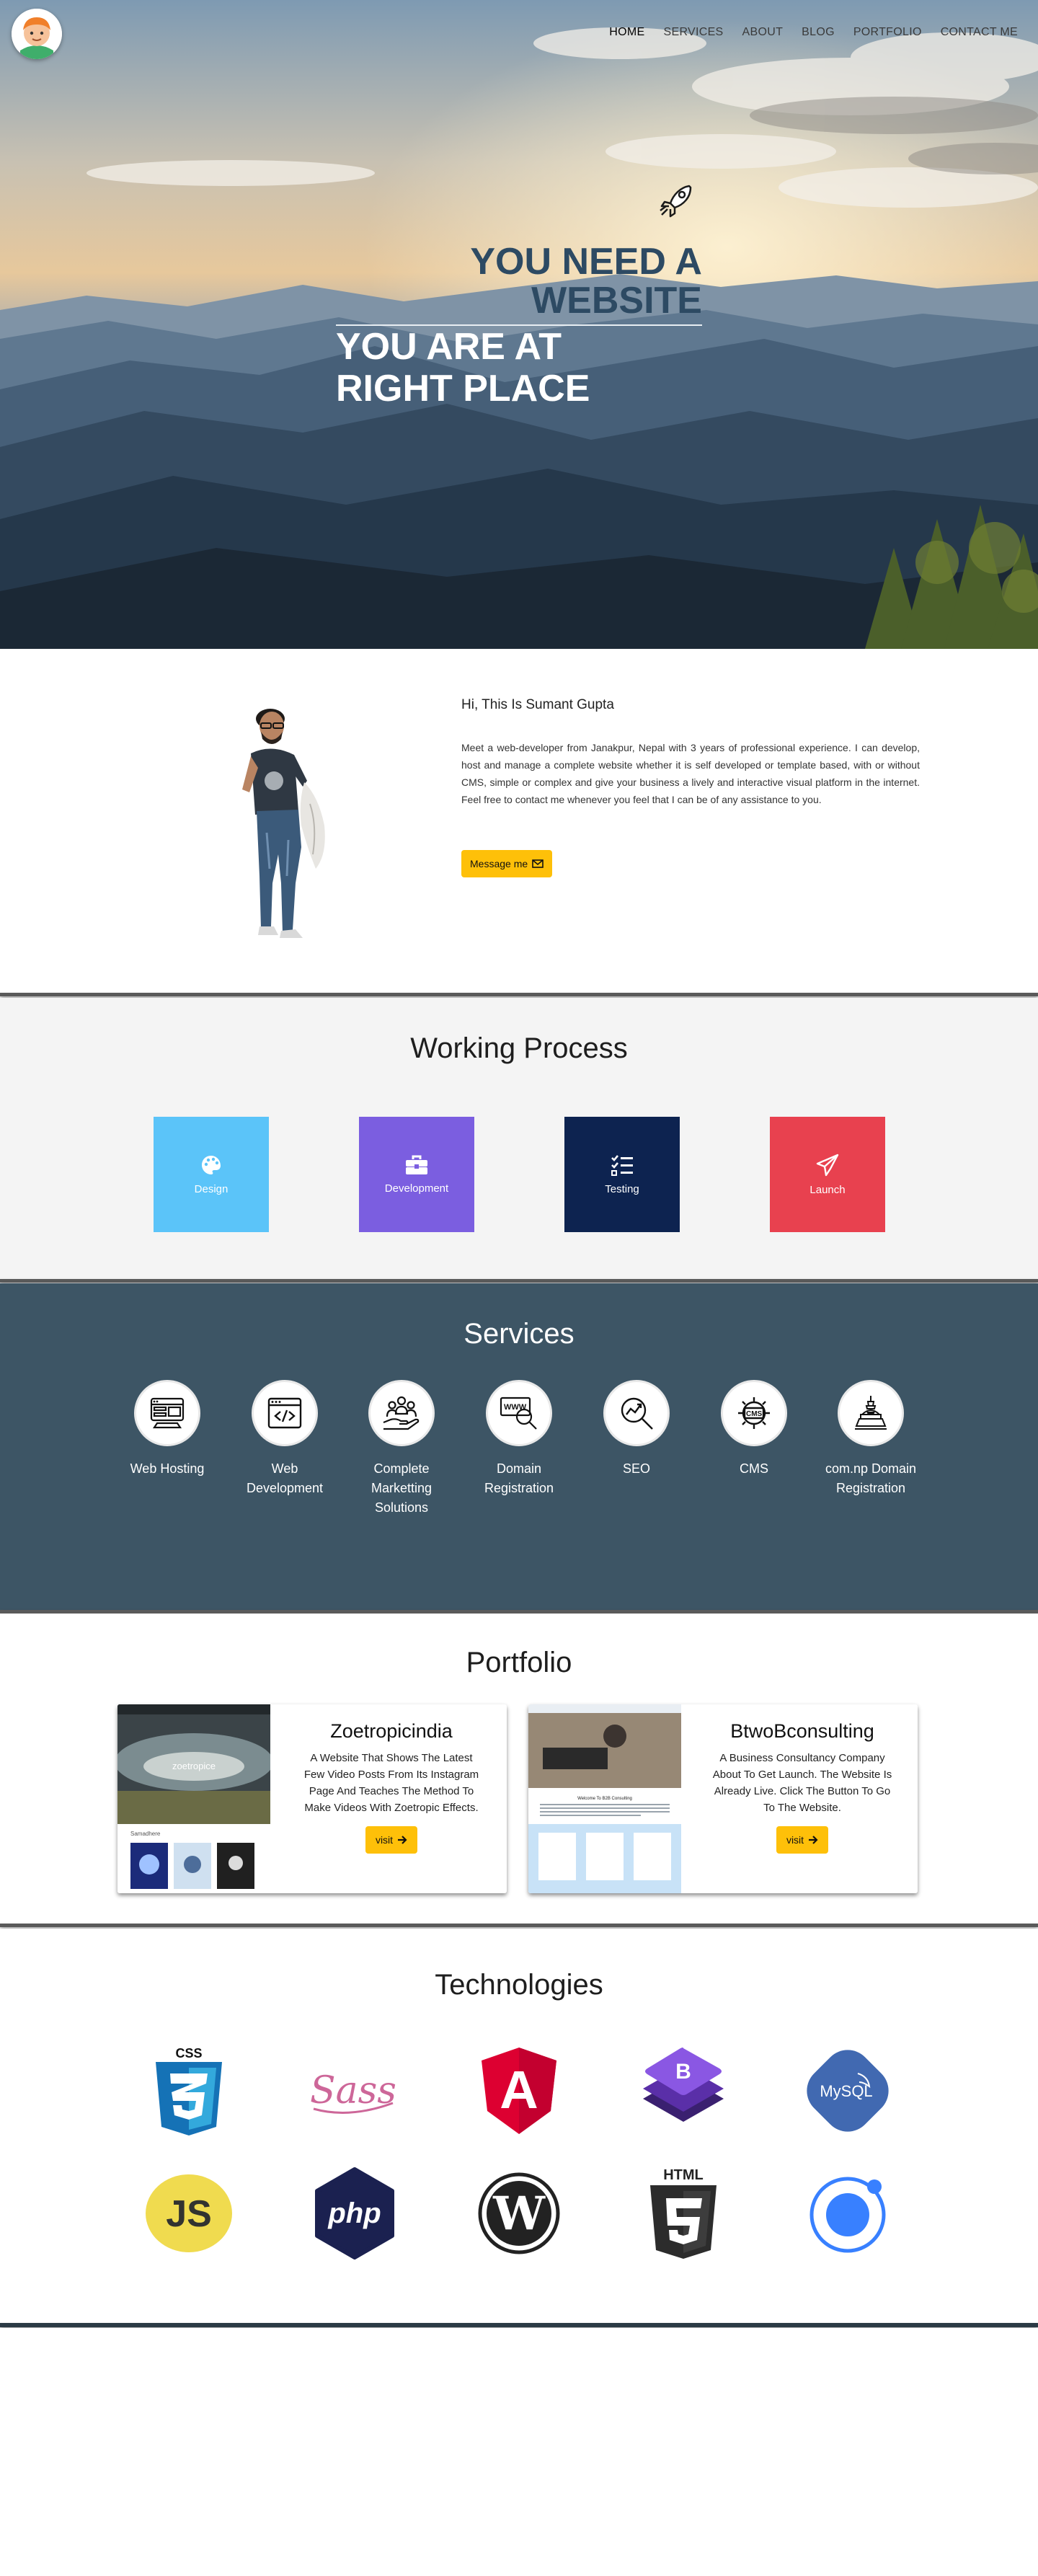 This screenshot has width=1038, height=2576. I want to click on logo-text: HTML, so click(683, 2175).